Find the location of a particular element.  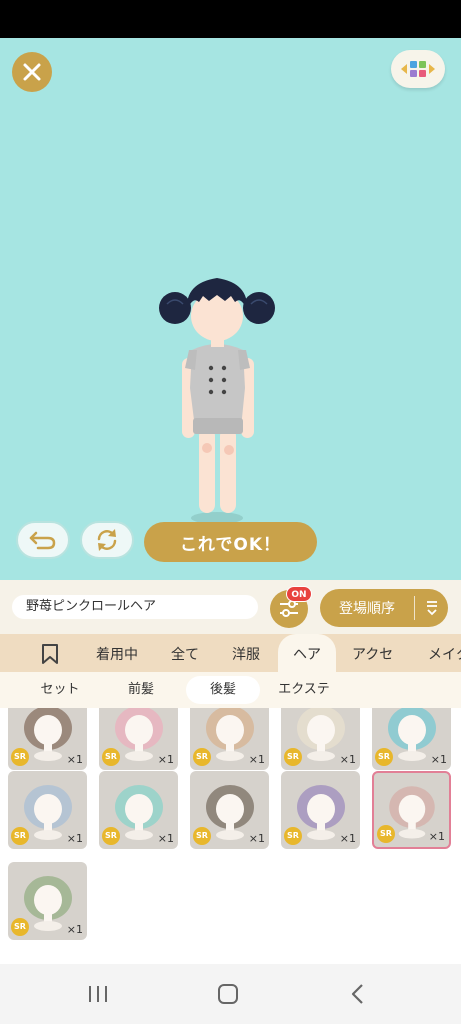

hair-sub-tabs: セット 前髪 後髪 エクステ is located at coordinates (230, 690).